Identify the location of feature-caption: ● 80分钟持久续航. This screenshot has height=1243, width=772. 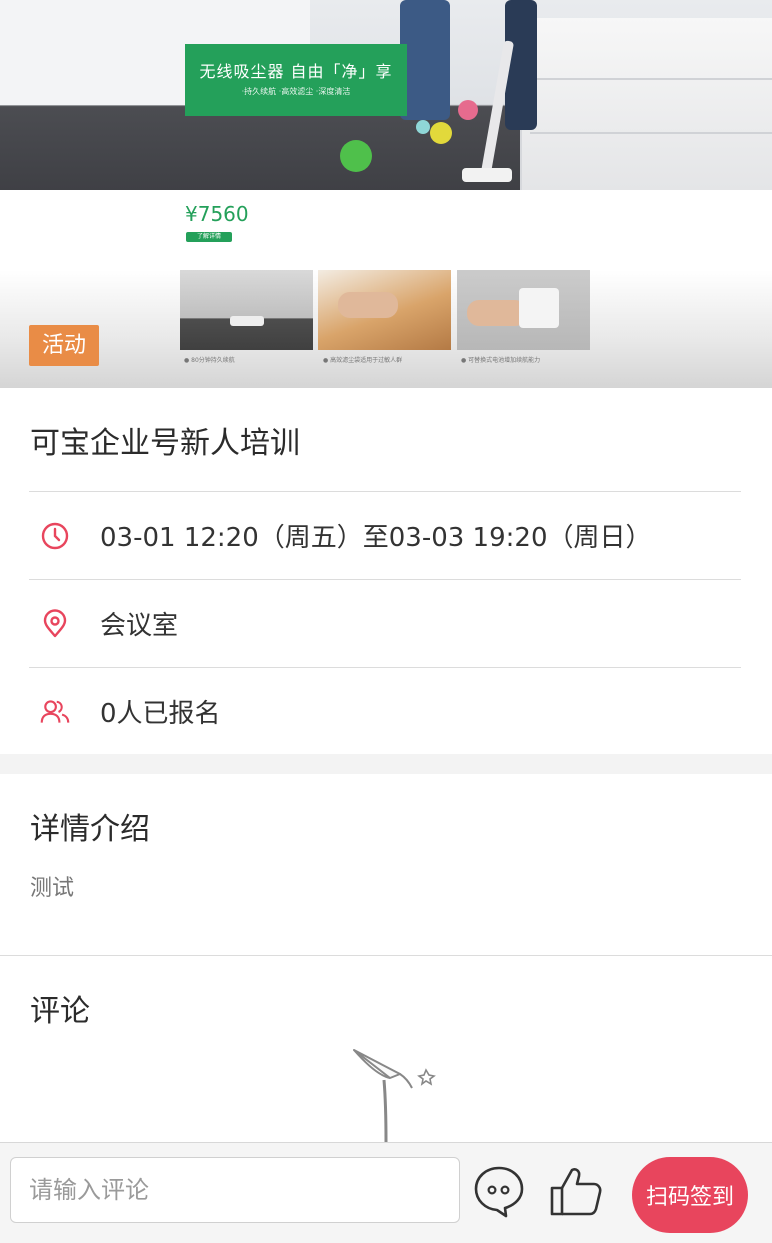
(209, 360).